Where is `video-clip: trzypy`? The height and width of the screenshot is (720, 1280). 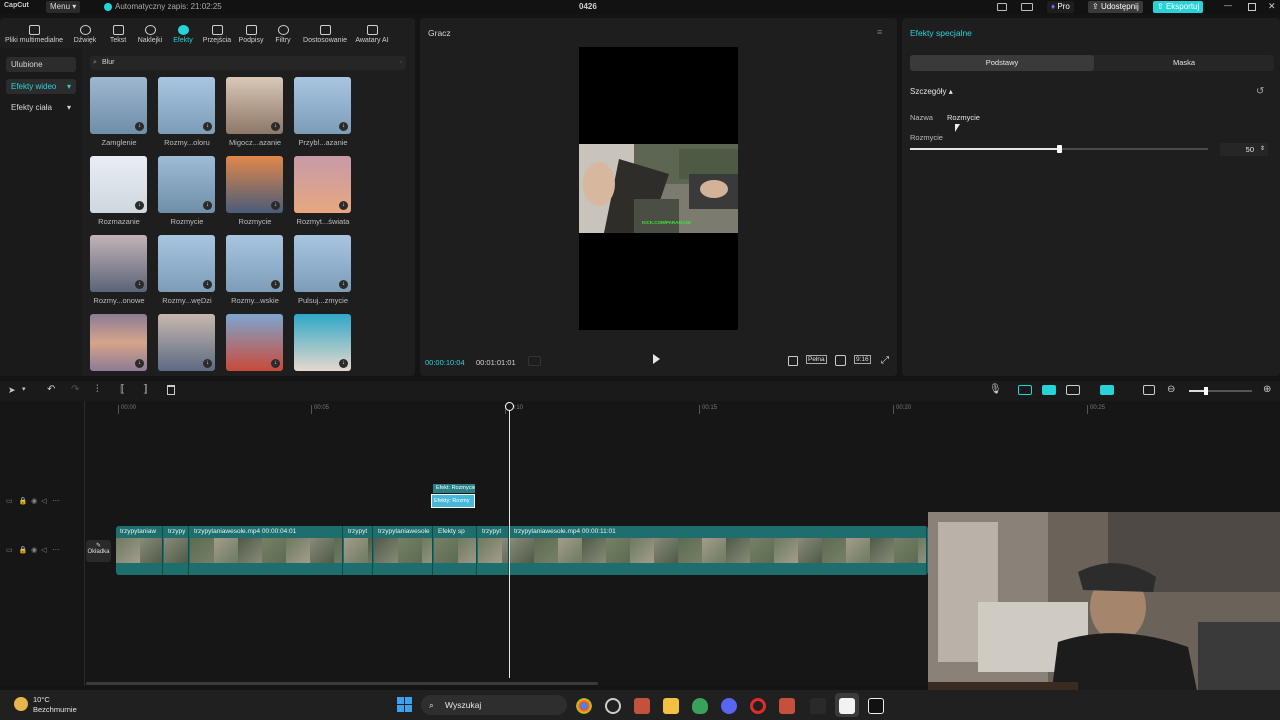 video-clip: trzypy is located at coordinates (176, 550).